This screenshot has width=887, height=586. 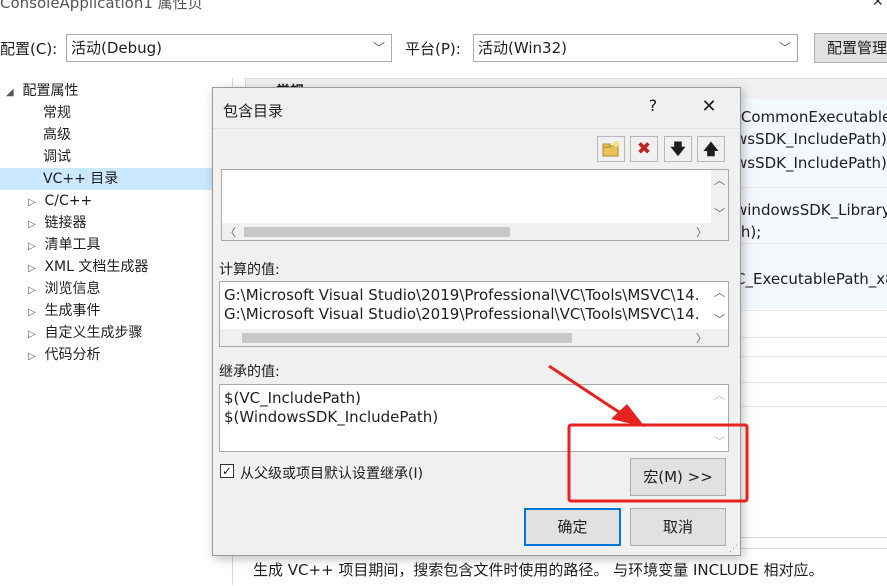 I want to click on resize-grip-icon: ⋰, so click(x=733, y=549).